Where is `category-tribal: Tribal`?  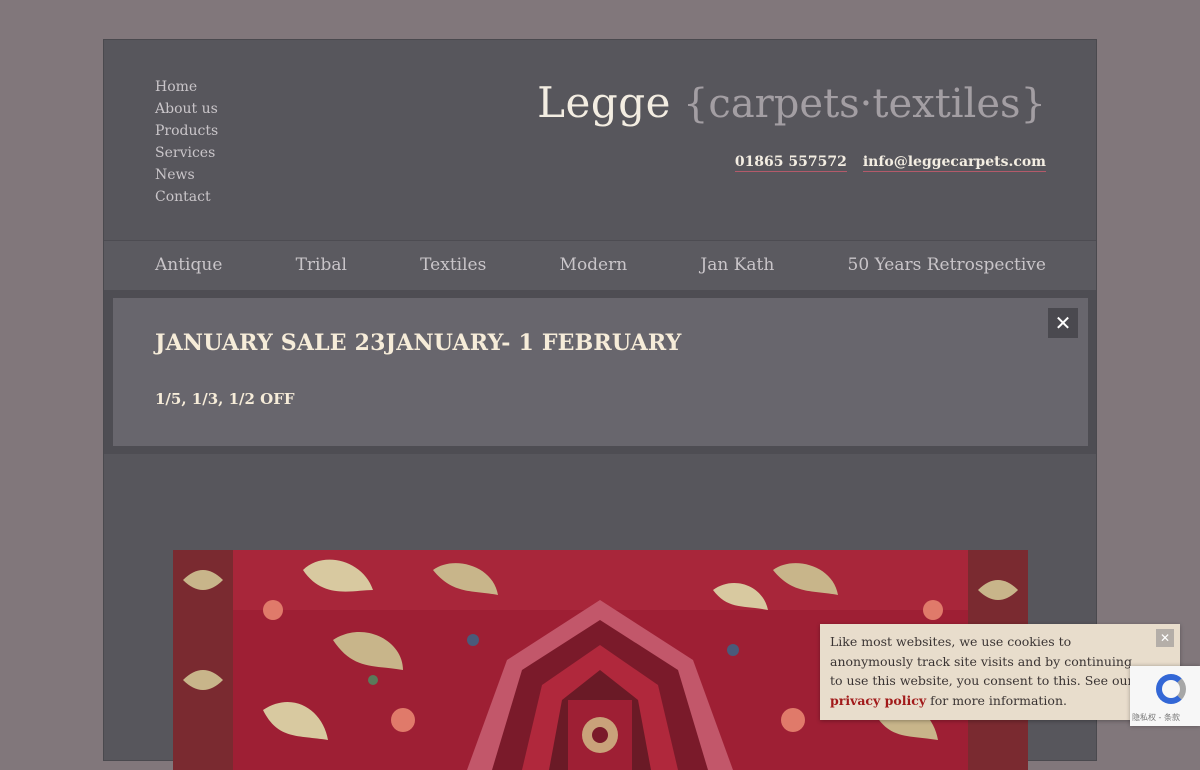 category-tribal: Tribal is located at coordinates (321, 265).